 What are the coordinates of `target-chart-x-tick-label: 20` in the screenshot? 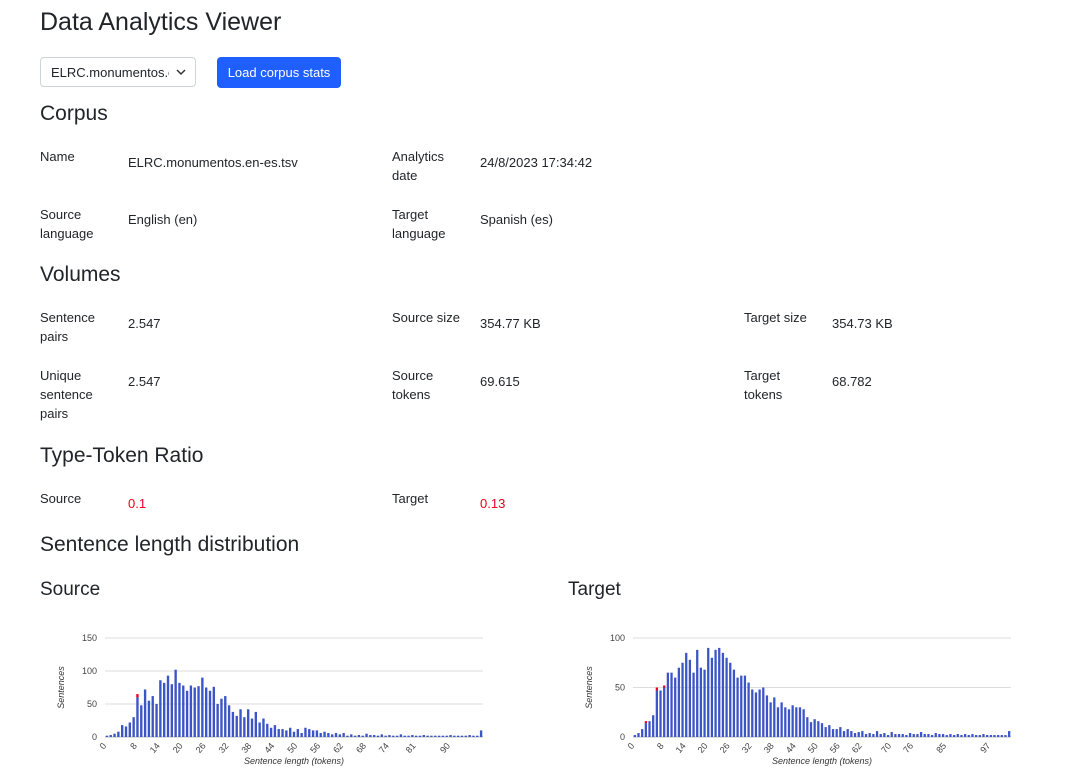 It's located at (703, 748).